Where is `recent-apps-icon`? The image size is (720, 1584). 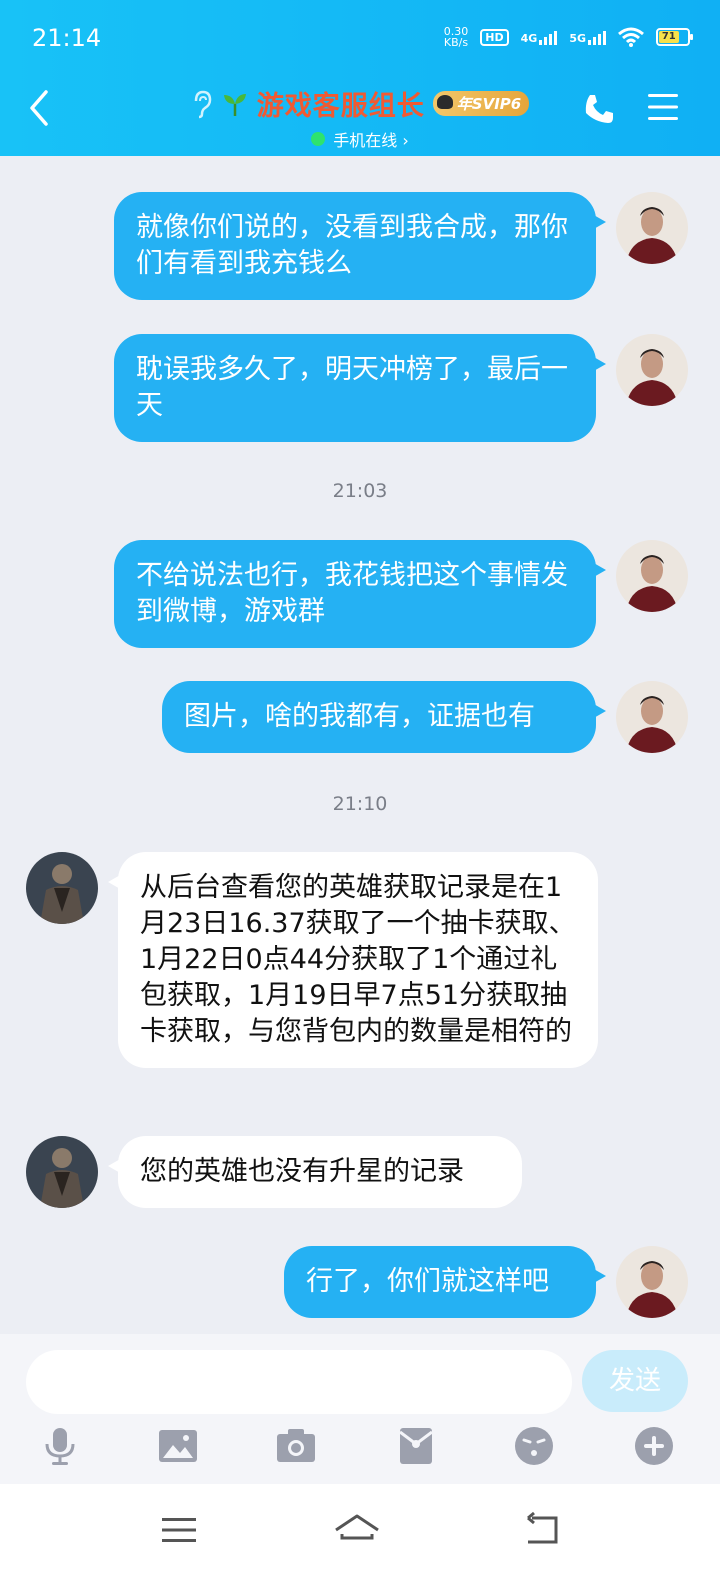
recent-apps-icon is located at coordinates (179, 1530).